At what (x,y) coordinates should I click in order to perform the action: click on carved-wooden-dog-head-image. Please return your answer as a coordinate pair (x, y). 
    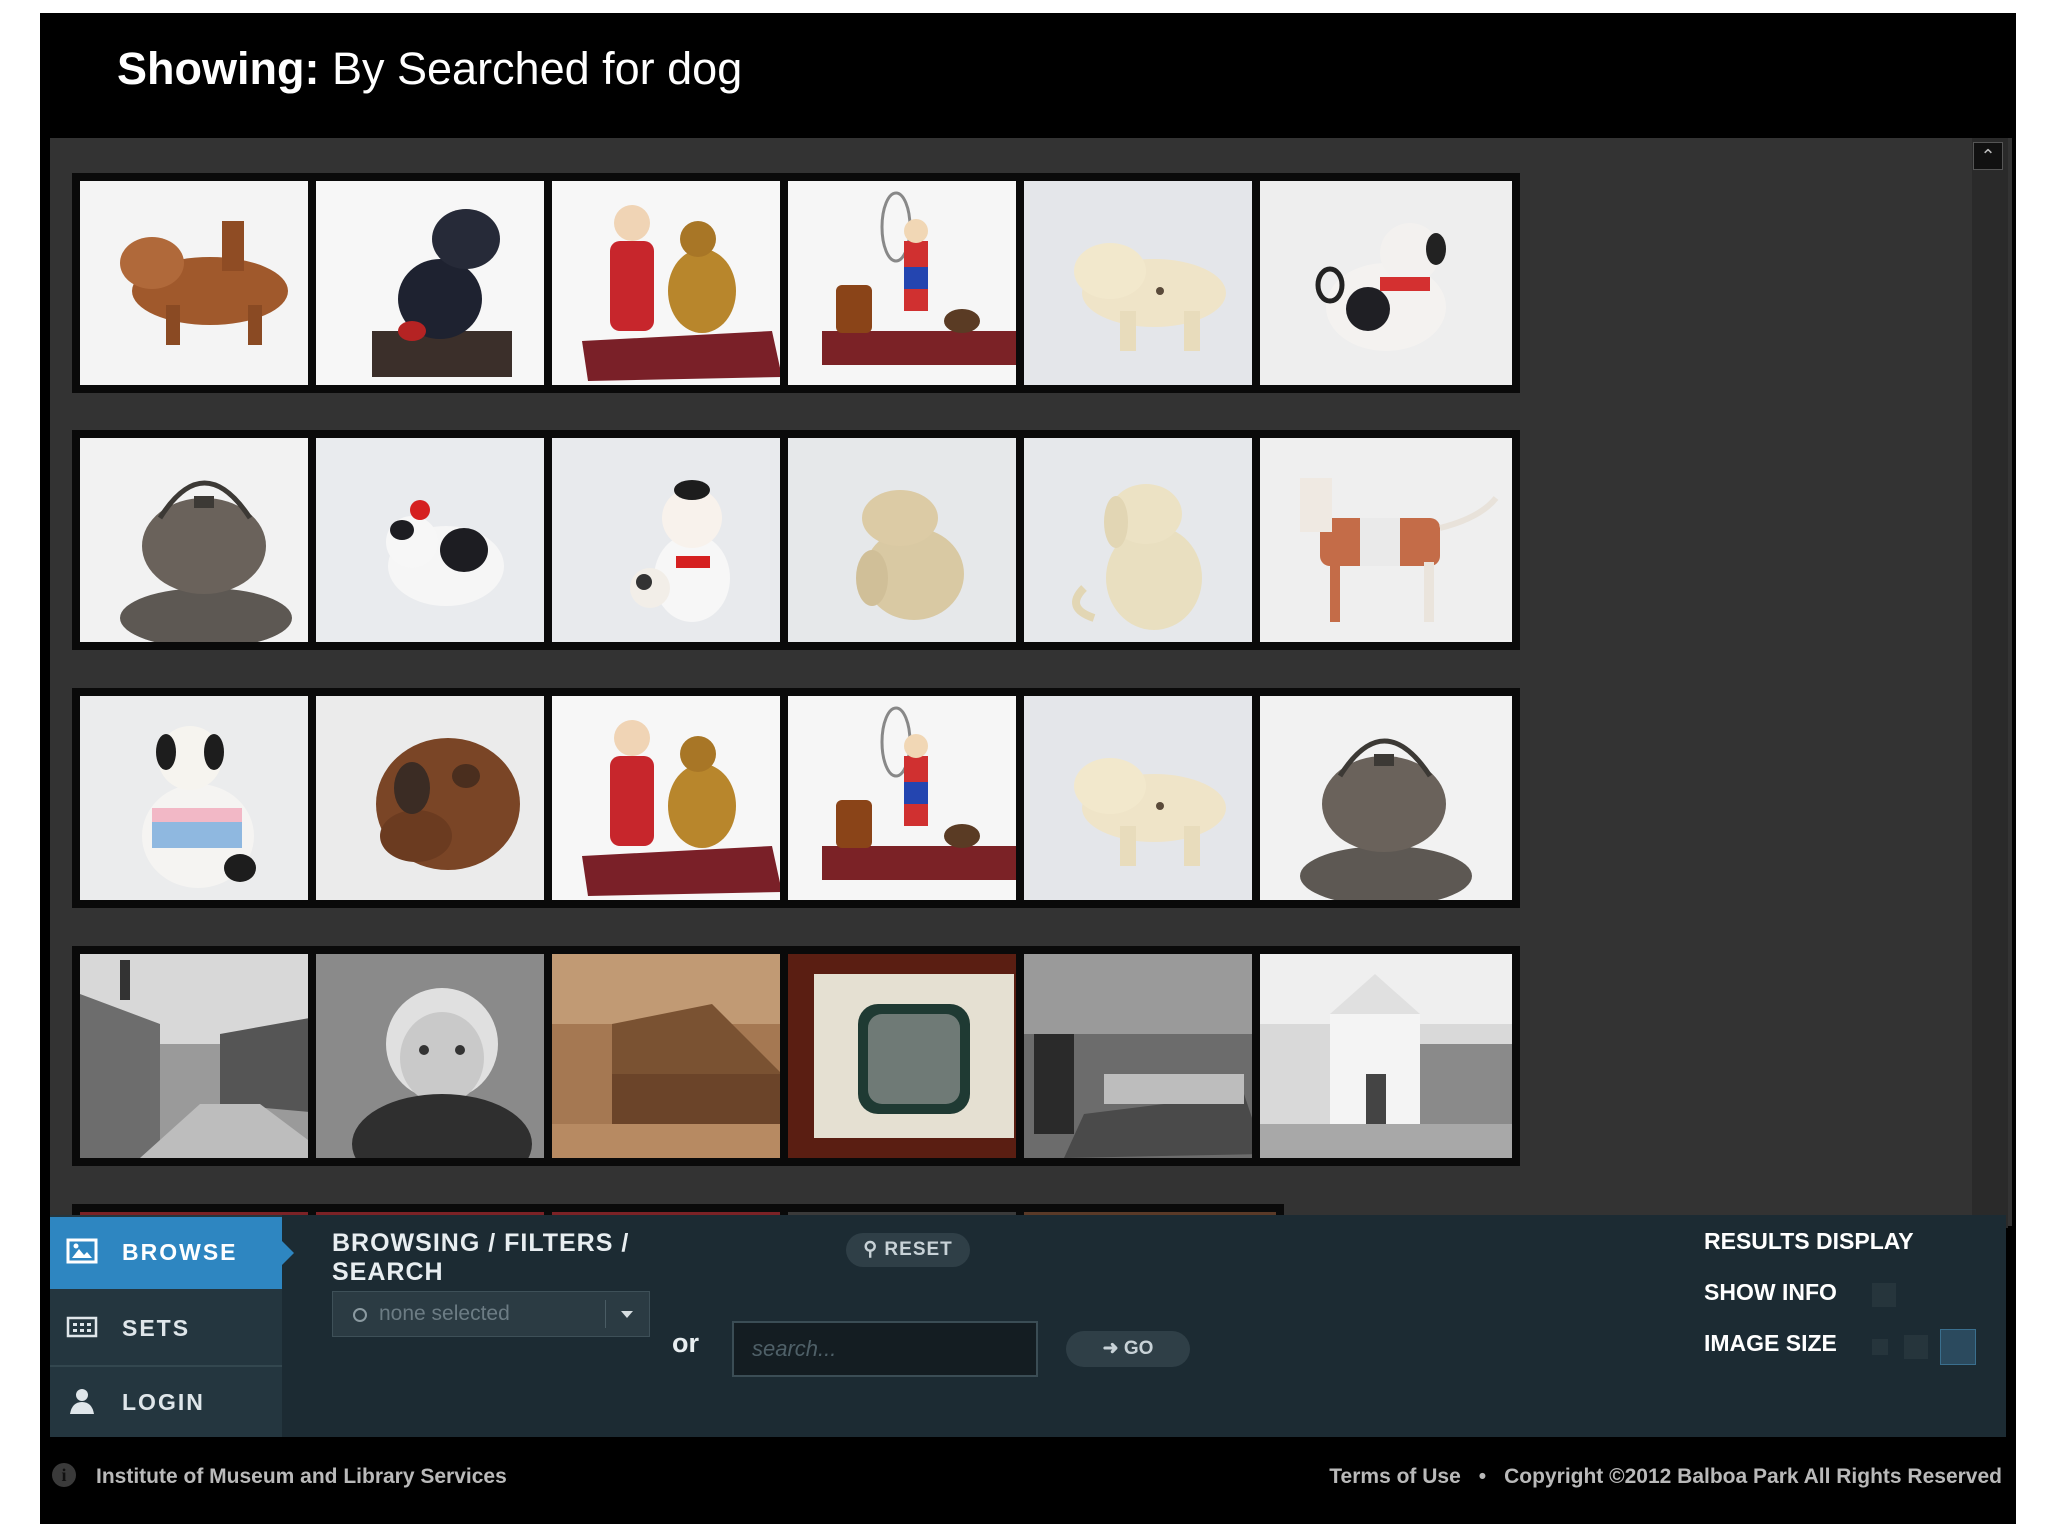
    Looking at the image, I should click on (442, 798).